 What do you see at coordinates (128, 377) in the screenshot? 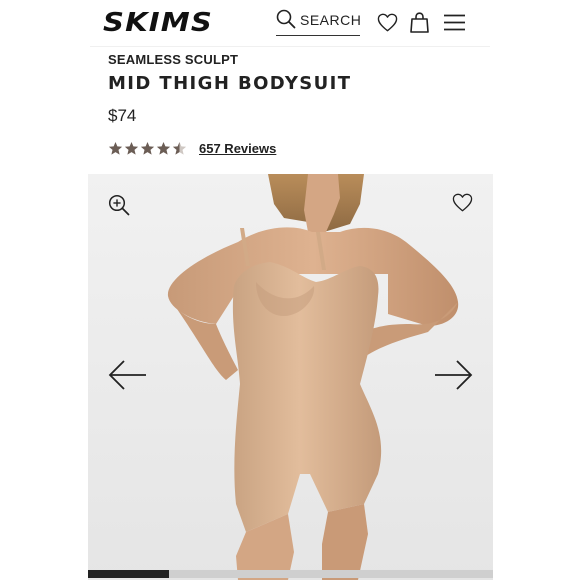
I see `previous-image-arrow-icon` at bounding box center [128, 377].